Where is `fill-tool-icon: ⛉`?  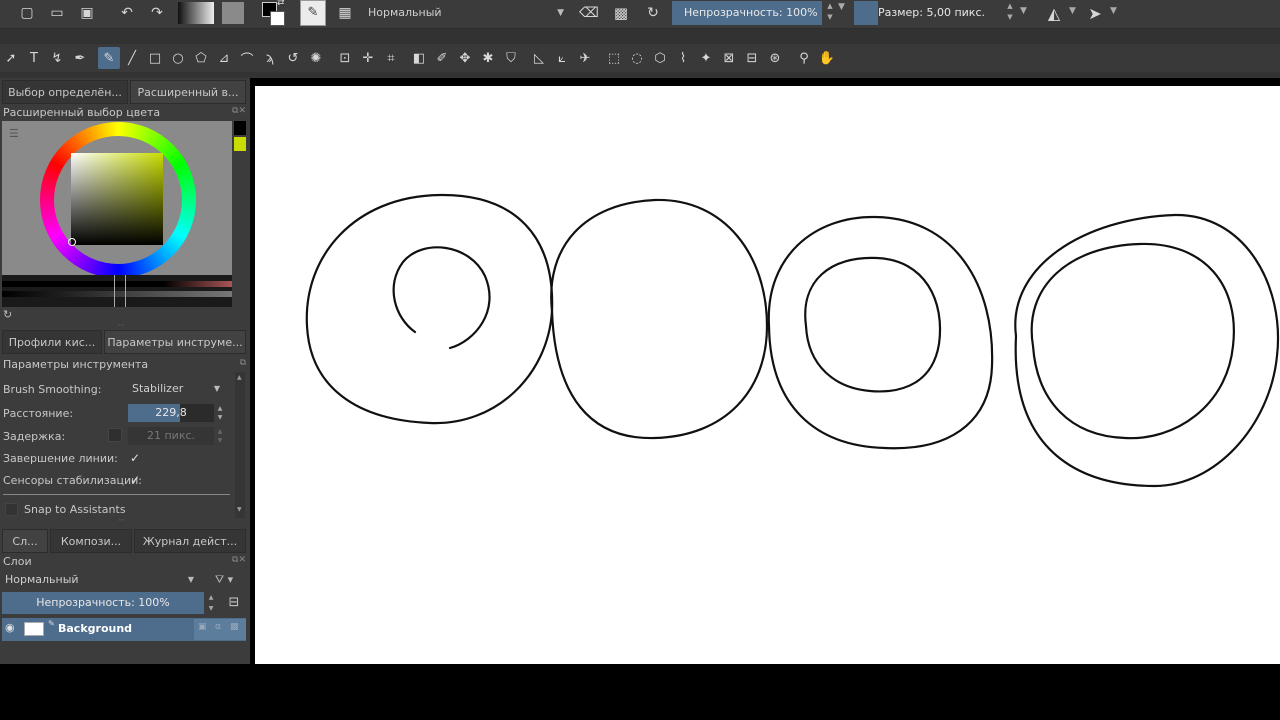
fill-tool-icon: ⛉ is located at coordinates (511, 58).